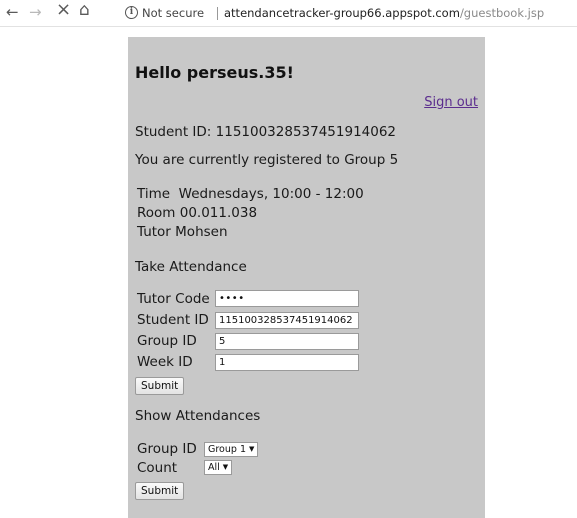 Image resolution: width=577 pixels, height=518 pixels. I want to click on room-label: Room, so click(156, 213).